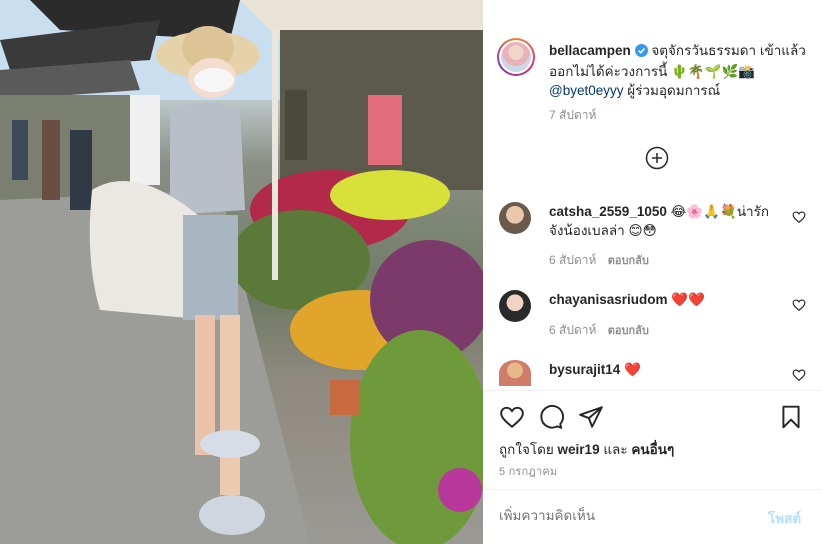 This screenshot has height=544, width=822. I want to click on comment-username: catsha_2559_1050, so click(608, 211).